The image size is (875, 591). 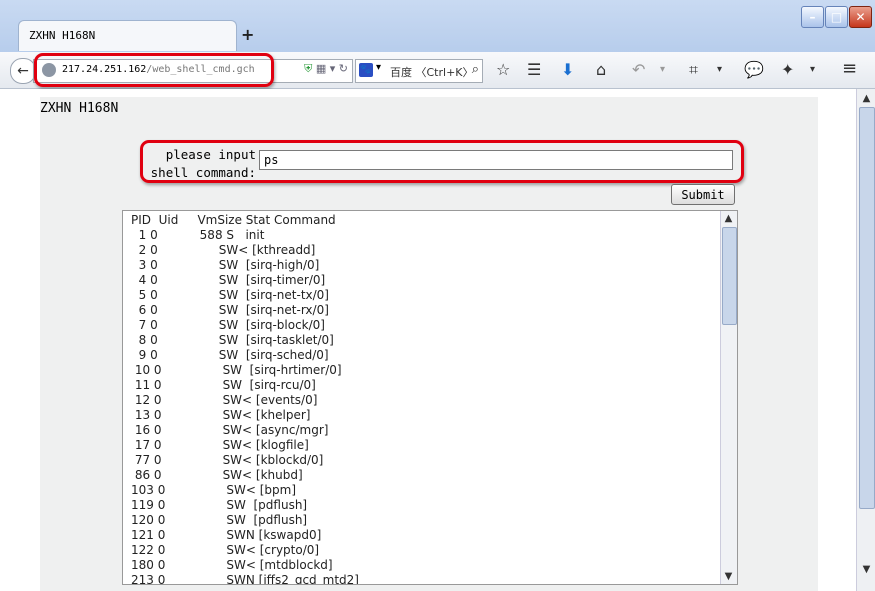 I want to click on maximize-icon: □, so click(x=836, y=17).